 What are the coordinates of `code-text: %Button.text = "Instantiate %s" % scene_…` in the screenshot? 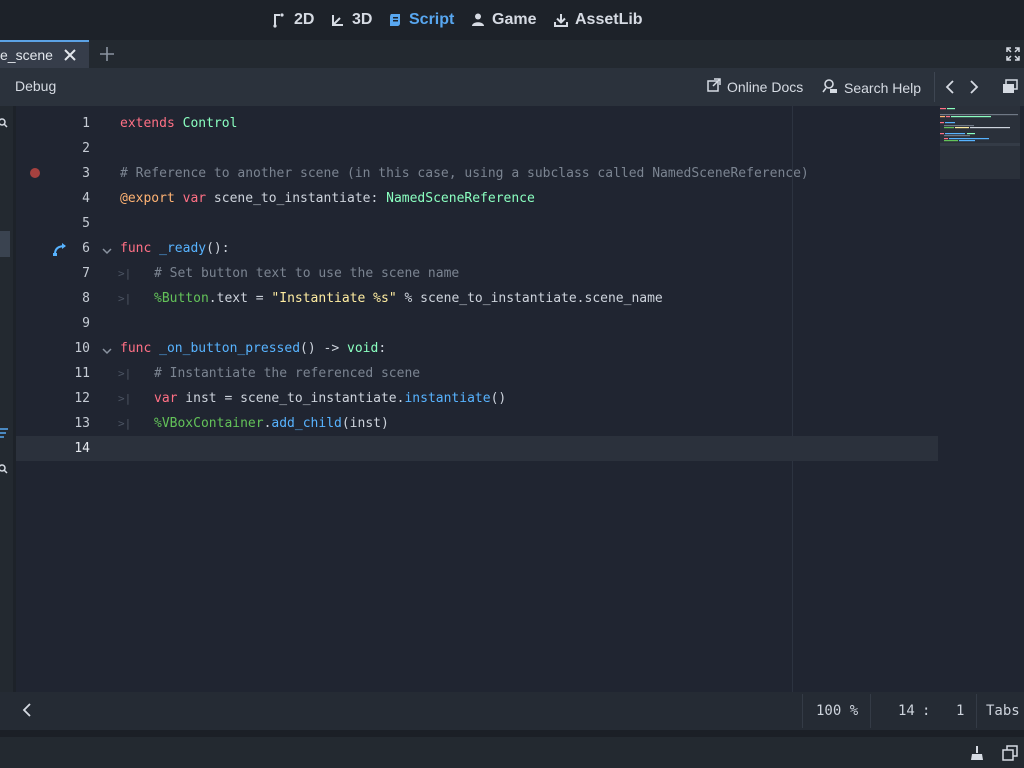 It's located at (408, 298).